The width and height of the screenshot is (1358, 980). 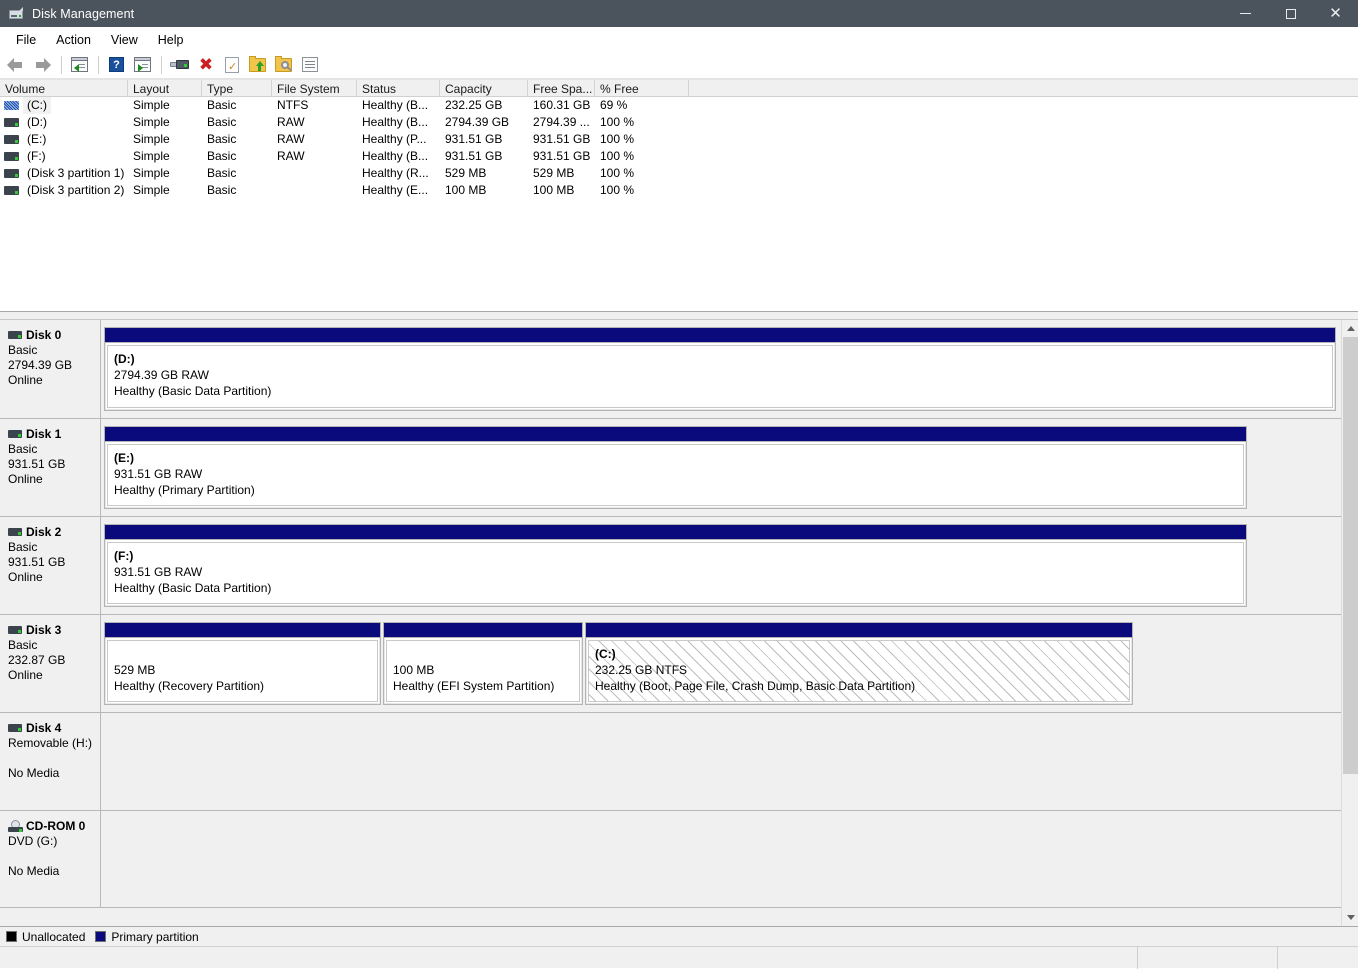 I want to click on column-header-percent-free: % Free, so click(x=642, y=88).